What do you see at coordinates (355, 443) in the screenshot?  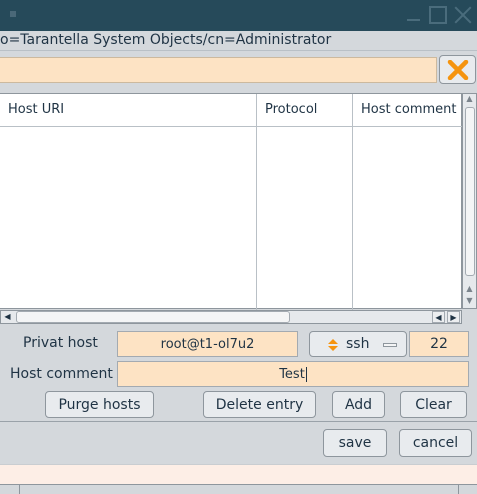 I see `save-button: save` at bounding box center [355, 443].